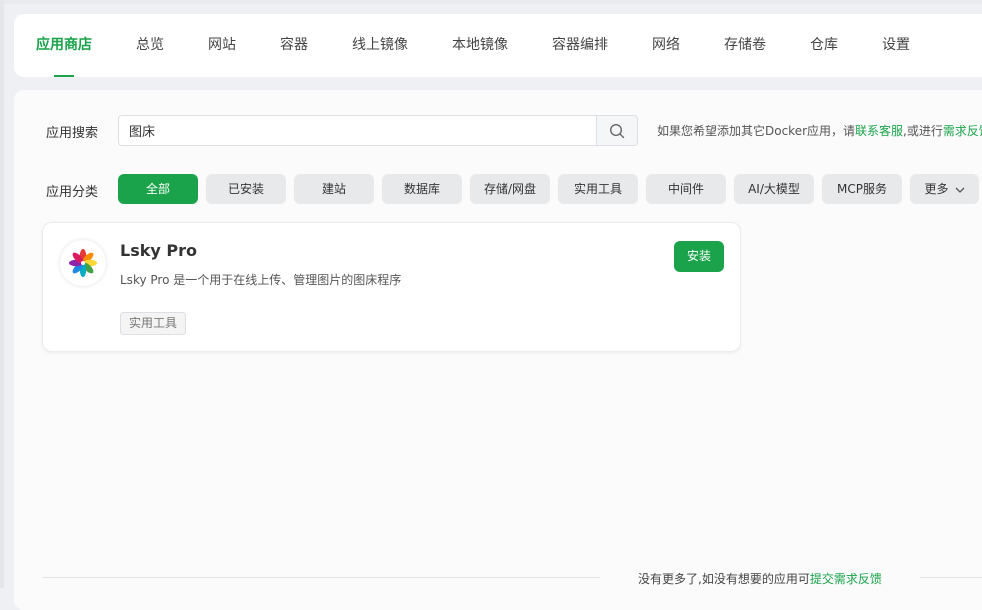  I want to click on nav-item-volumes: 存储卷, so click(745, 45).